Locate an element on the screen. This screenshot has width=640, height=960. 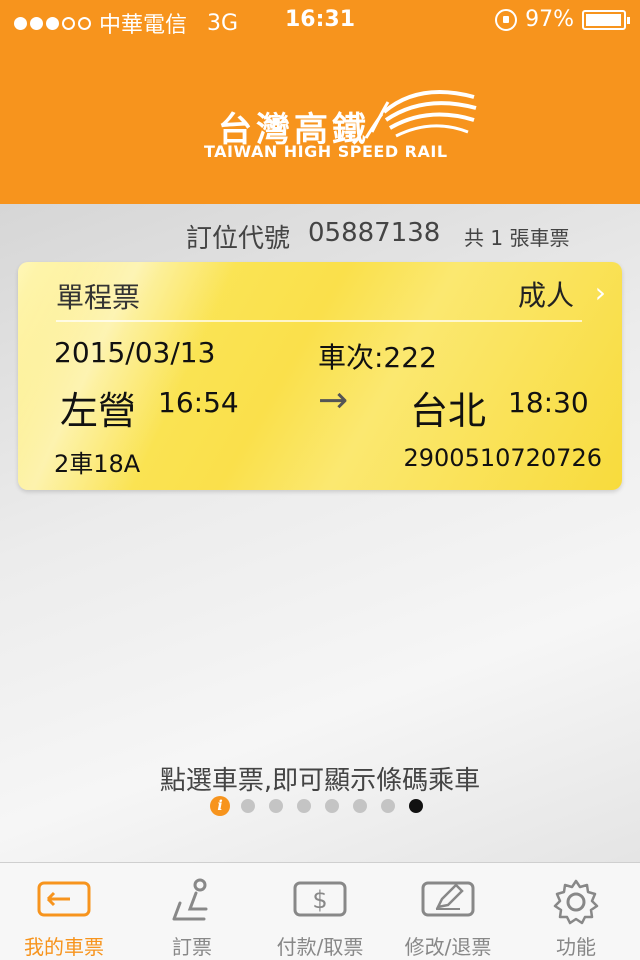
battery-percent: 97% is located at coordinates (549, 19).